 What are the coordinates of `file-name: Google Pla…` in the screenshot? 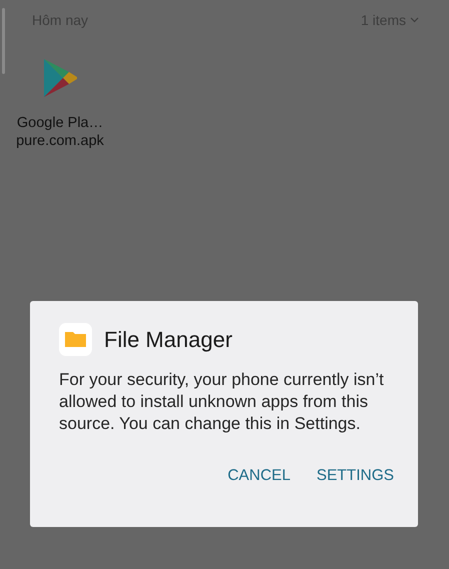 It's located at (60, 123).